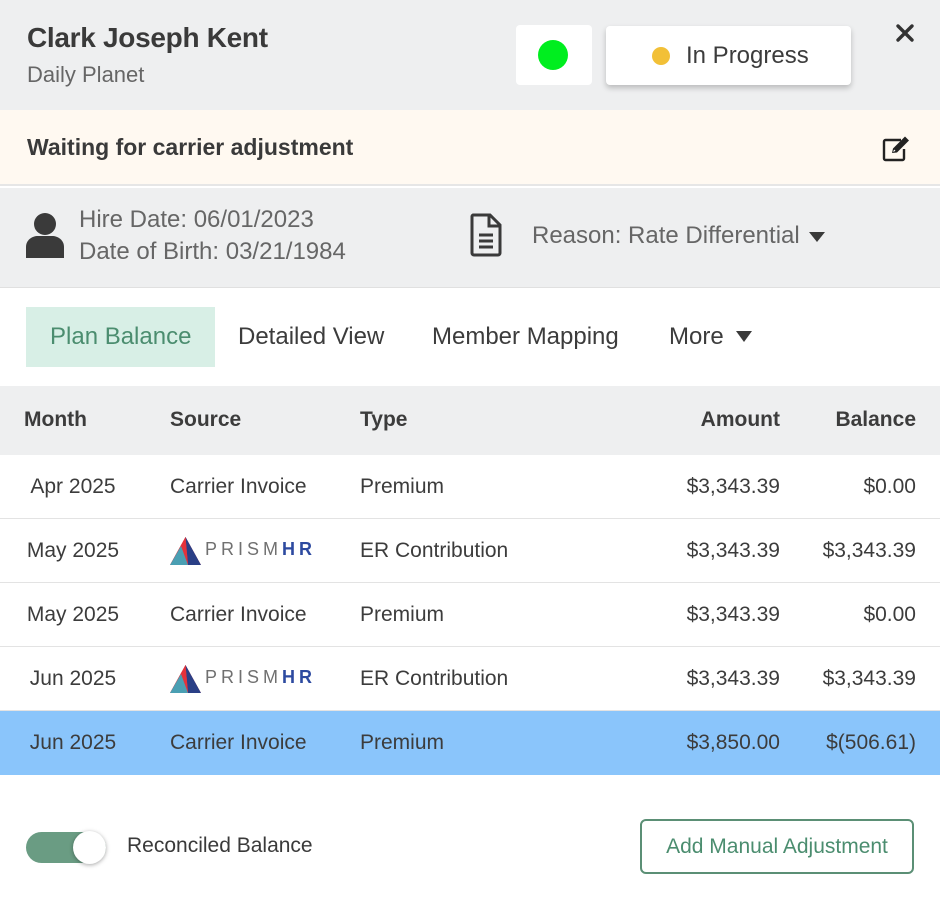 This screenshot has height=919, width=940. Describe the element at coordinates (66, 847) in the screenshot. I see `reconciled-balance-toggle` at that location.